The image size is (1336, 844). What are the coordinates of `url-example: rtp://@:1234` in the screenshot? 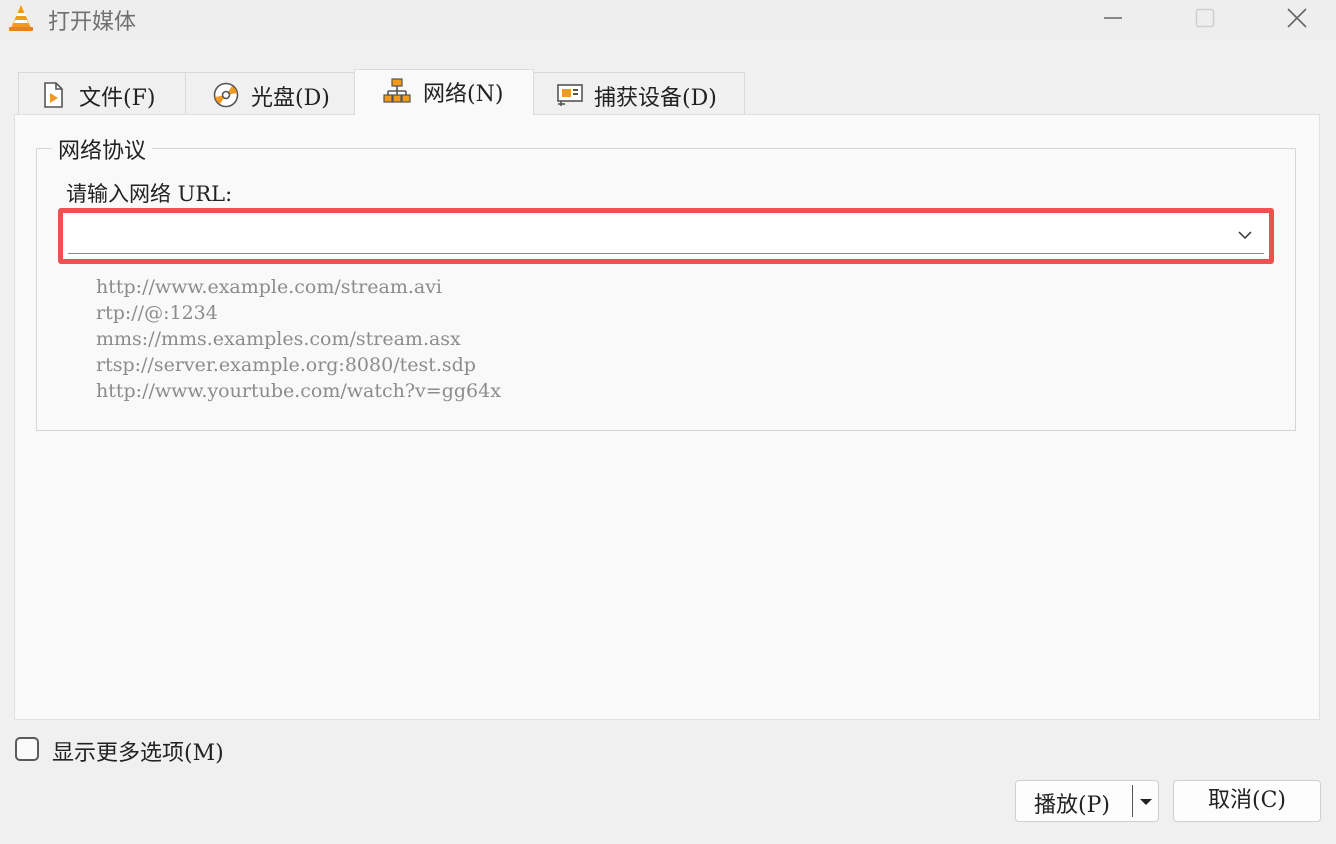 It's located at (157, 313).